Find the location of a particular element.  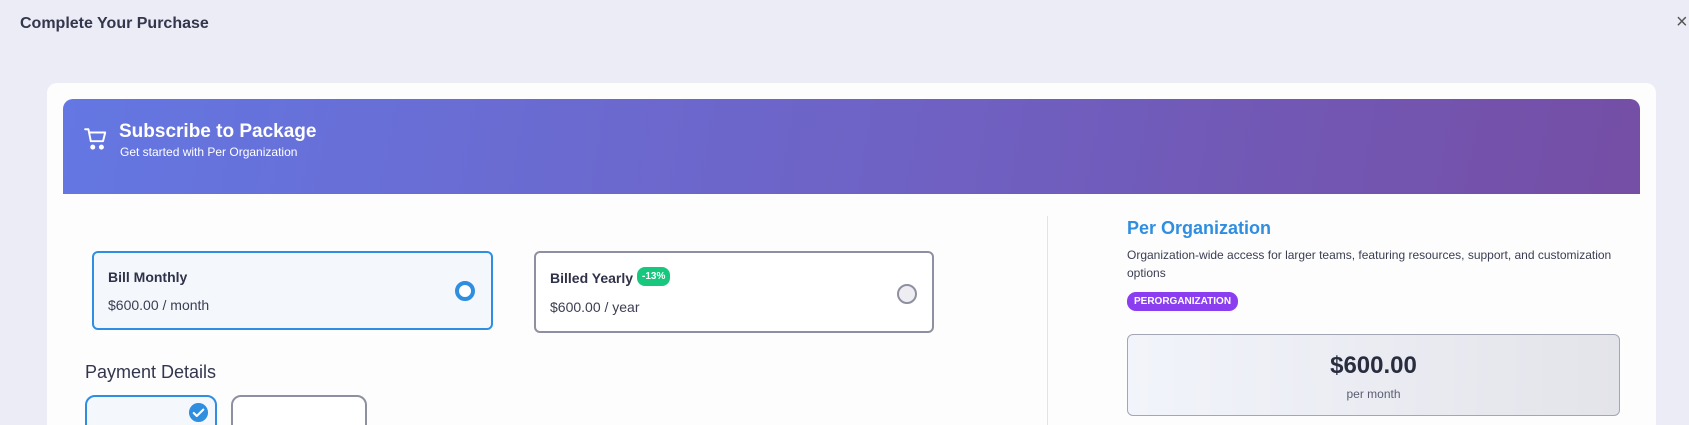

radio-selected is located at coordinates (465, 291).